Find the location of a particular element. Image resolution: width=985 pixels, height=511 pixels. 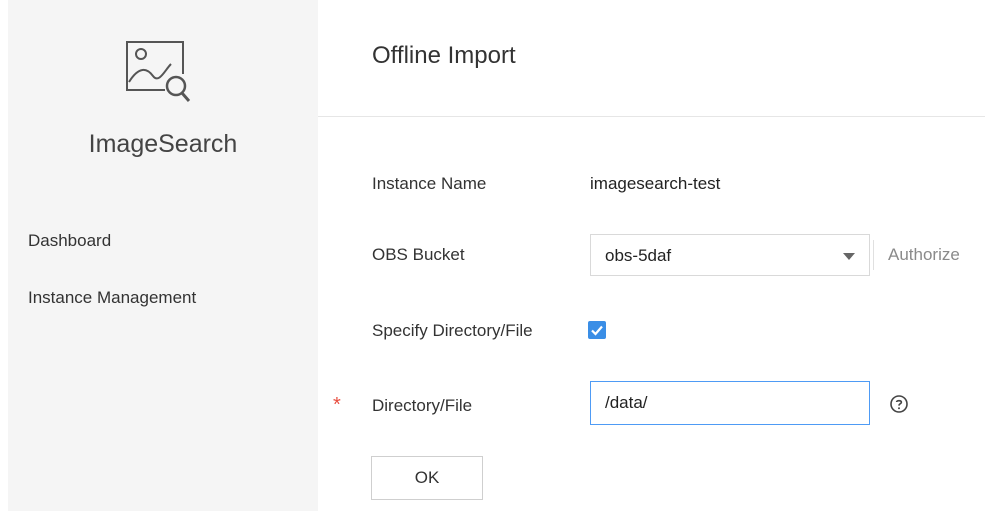

instance-name-label: Instance Name is located at coordinates (429, 183).